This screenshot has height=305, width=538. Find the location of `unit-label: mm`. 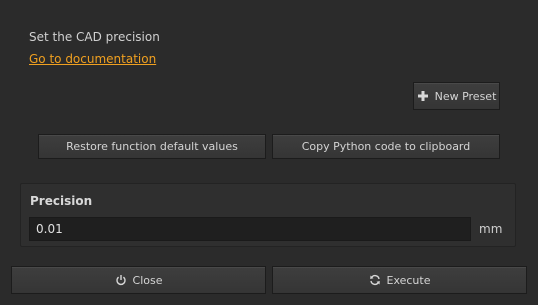

unit-label: mm is located at coordinates (491, 229).